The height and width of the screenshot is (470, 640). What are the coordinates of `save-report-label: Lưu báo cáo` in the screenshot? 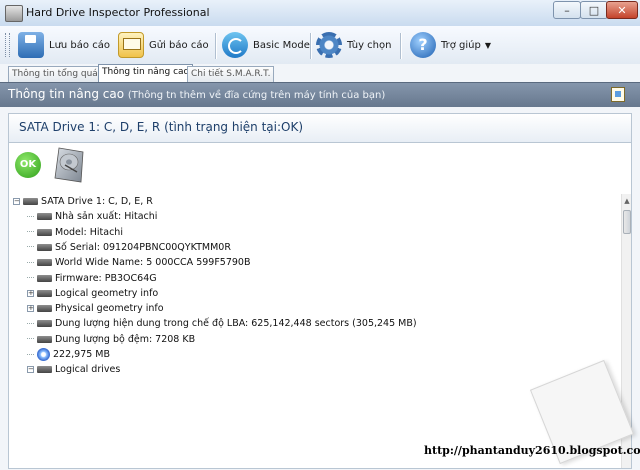 It's located at (79, 45).